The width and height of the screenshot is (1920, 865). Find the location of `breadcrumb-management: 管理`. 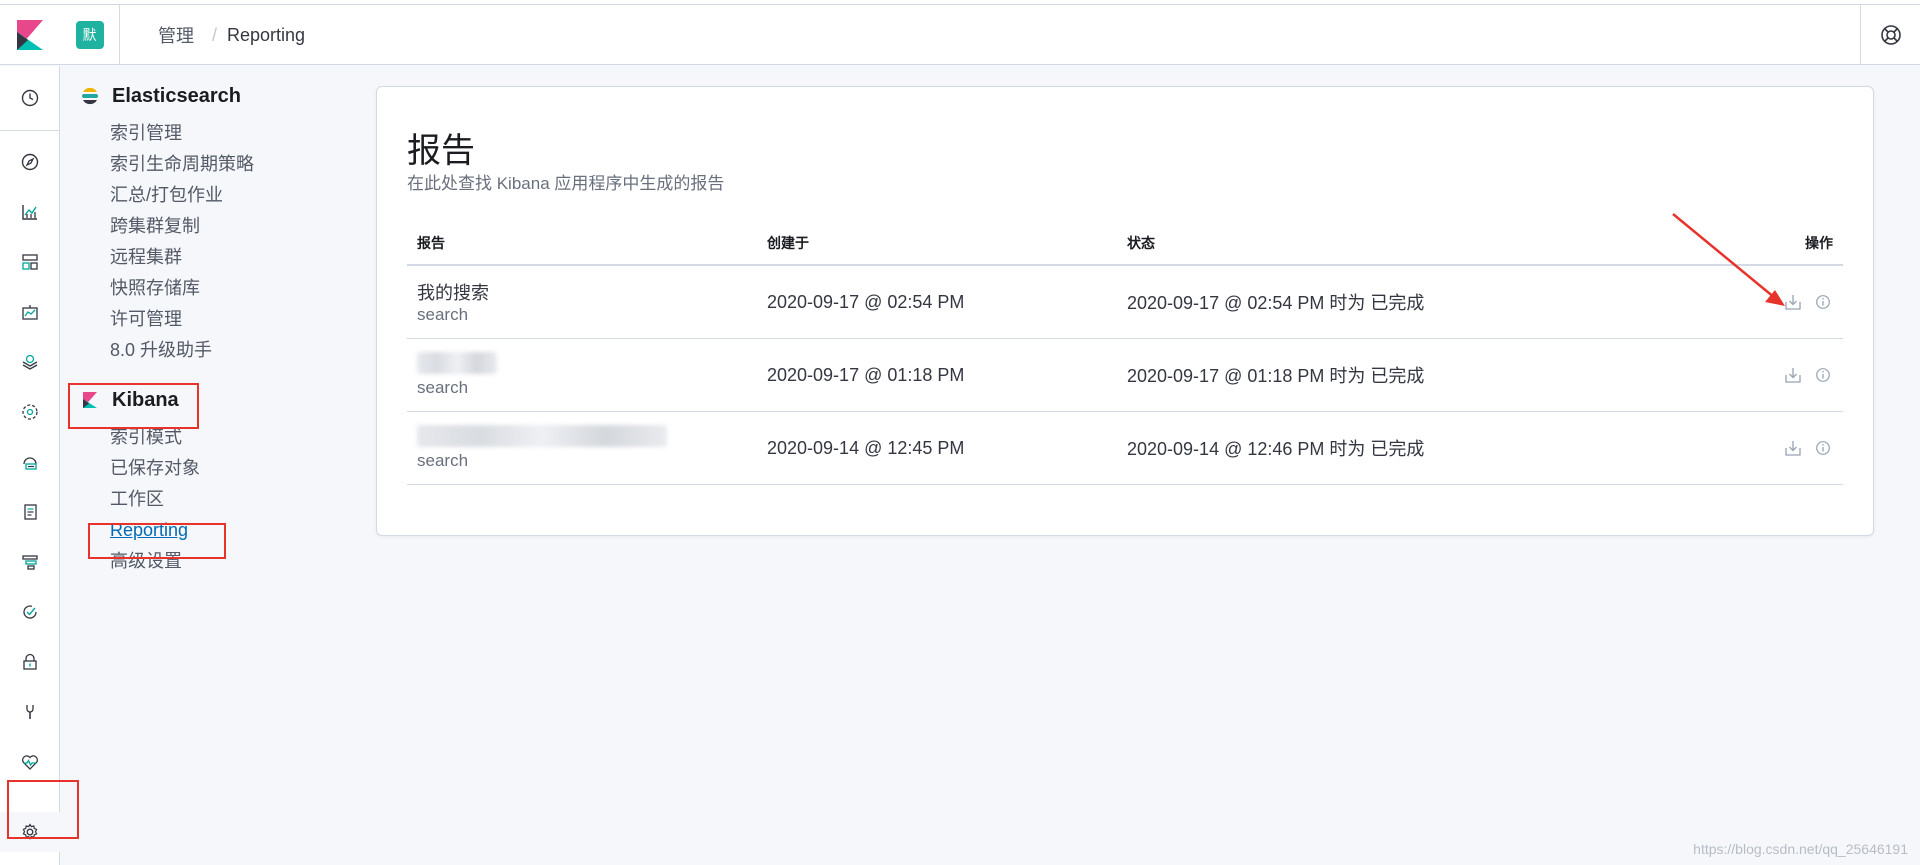

breadcrumb-management: 管理 is located at coordinates (176, 35).